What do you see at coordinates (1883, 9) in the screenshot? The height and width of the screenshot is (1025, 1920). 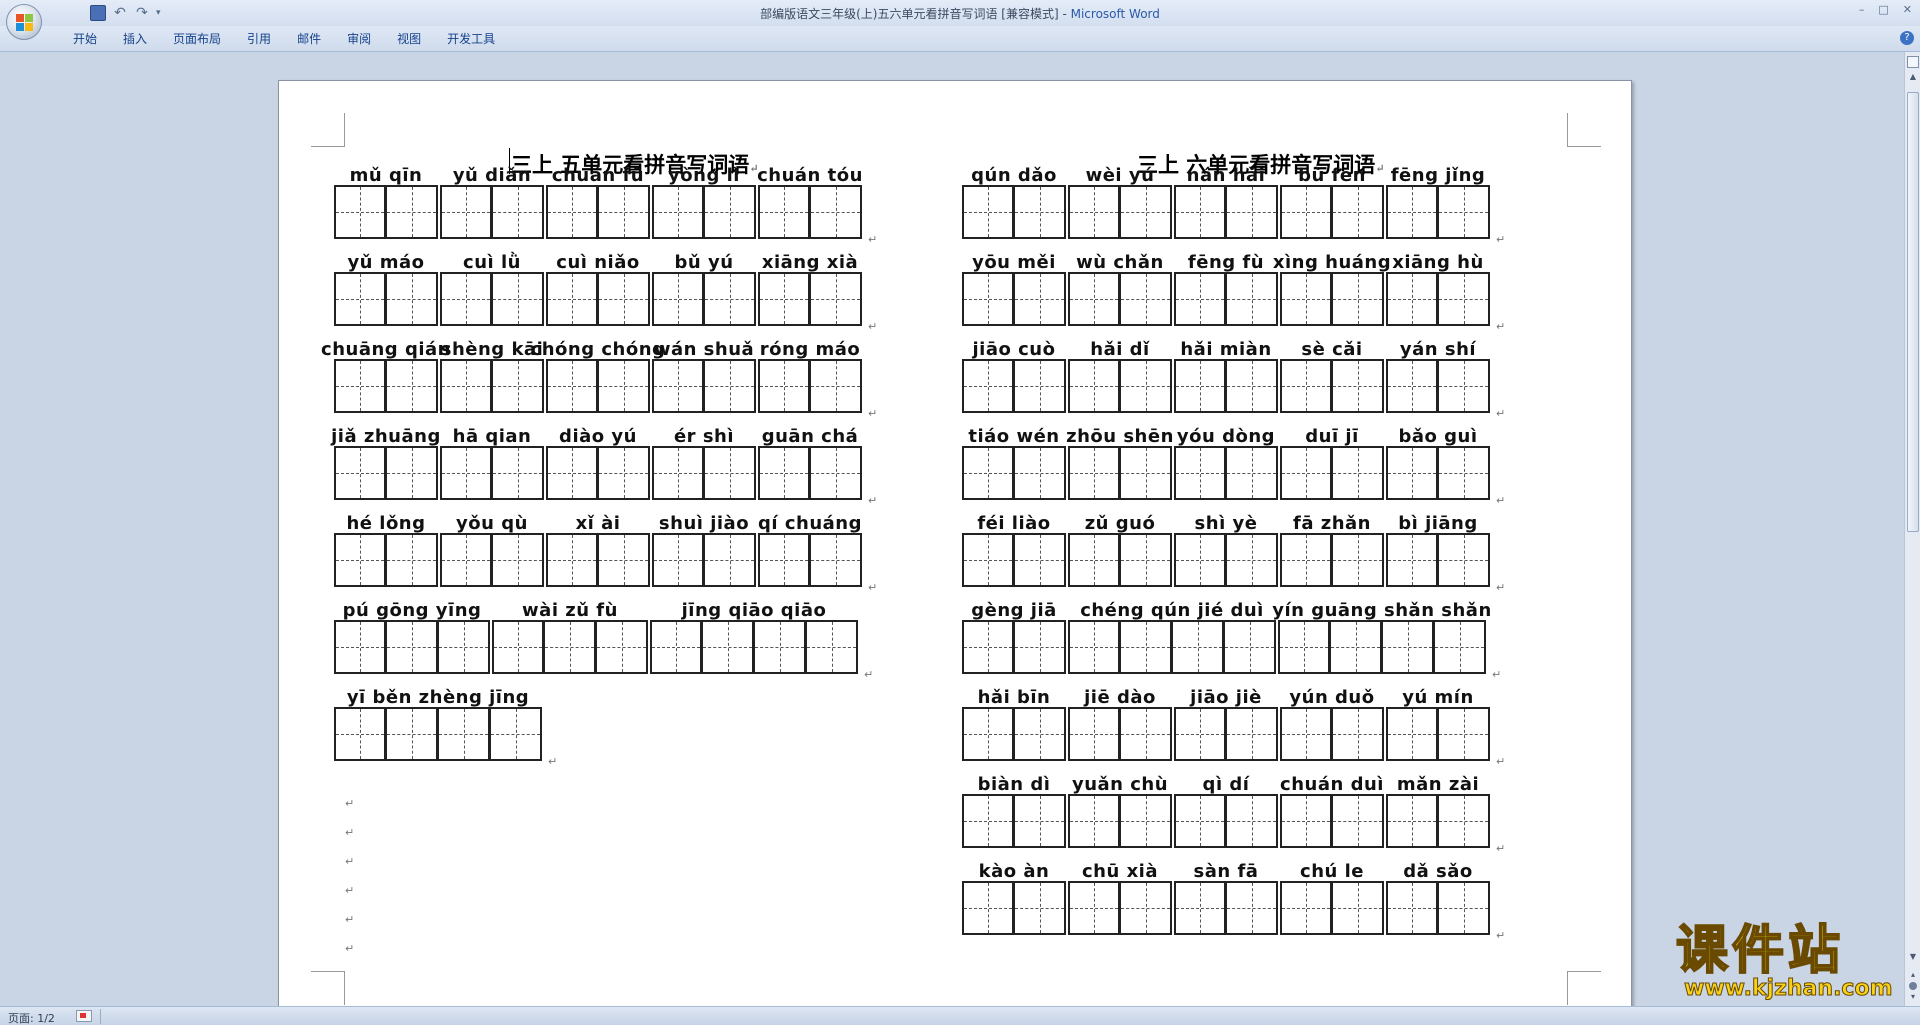 I see `maximize-button: □` at bounding box center [1883, 9].